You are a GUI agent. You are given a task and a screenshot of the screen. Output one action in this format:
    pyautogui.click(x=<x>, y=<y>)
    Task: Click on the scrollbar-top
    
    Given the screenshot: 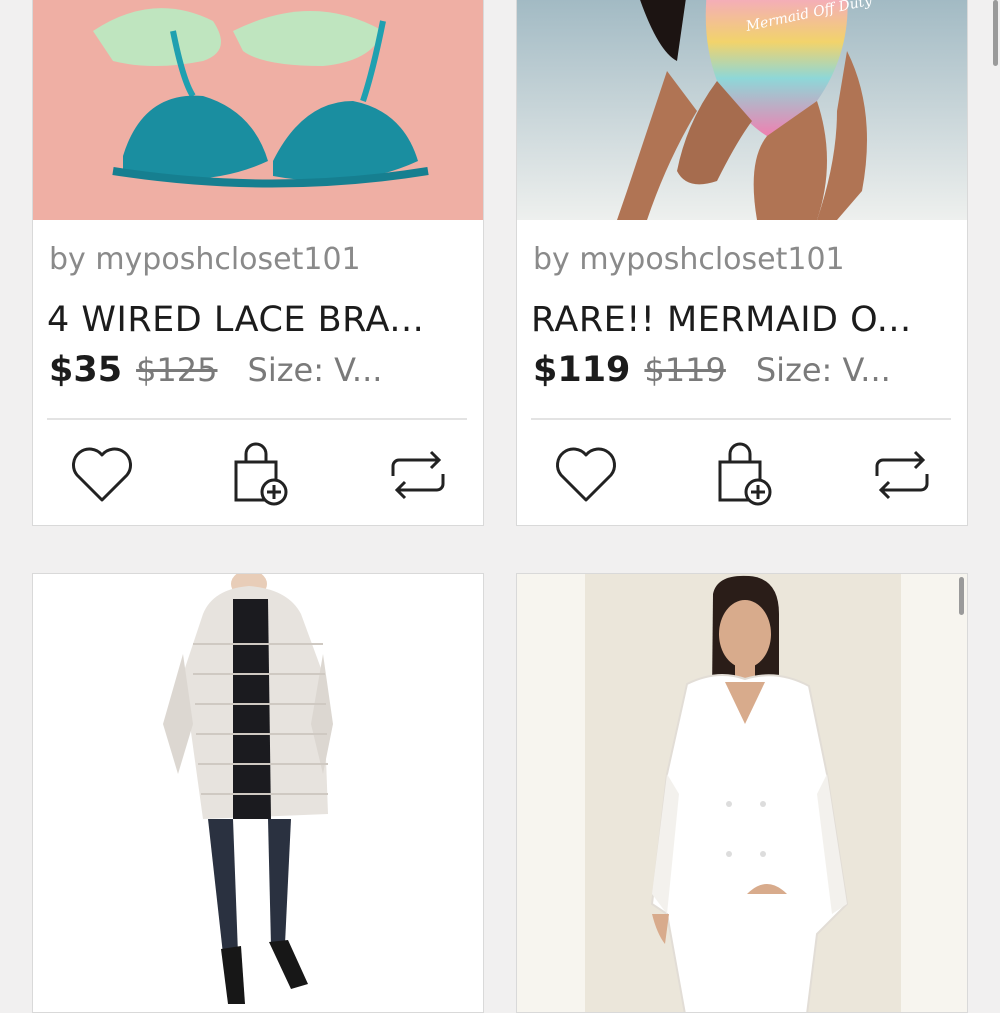 What is the action you would take?
    pyautogui.click(x=995, y=33)
    